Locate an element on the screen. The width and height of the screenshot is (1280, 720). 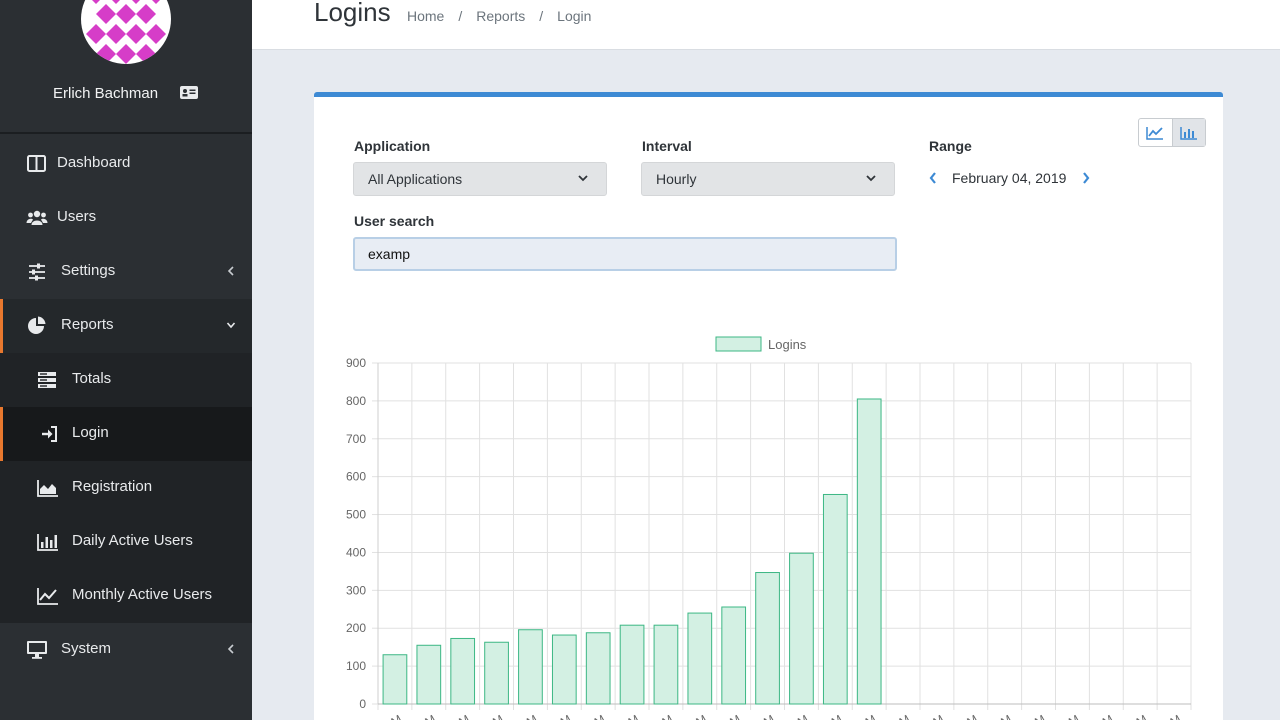
chart-type-toggle is located at coordinates (1172, 132).